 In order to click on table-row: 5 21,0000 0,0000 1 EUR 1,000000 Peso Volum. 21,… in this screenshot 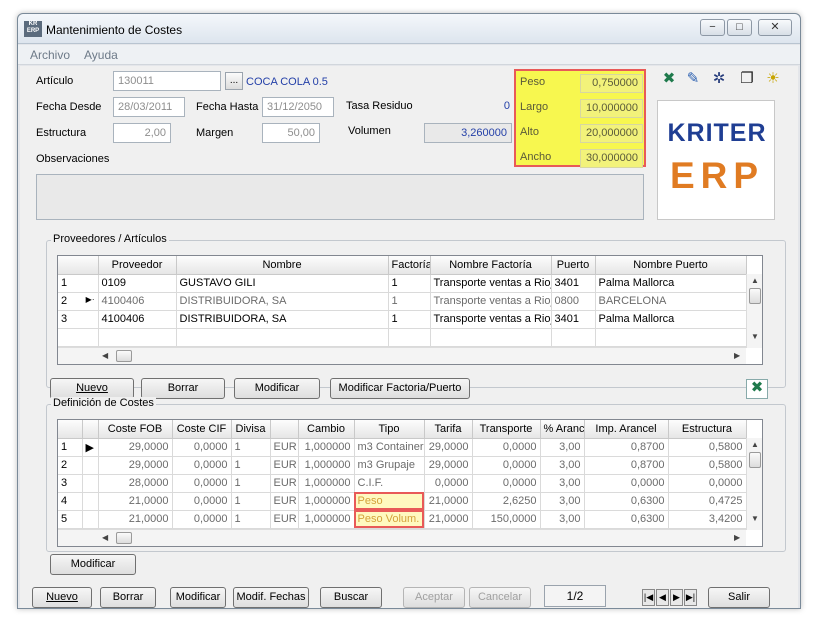, I will do `click(402, 519)`.